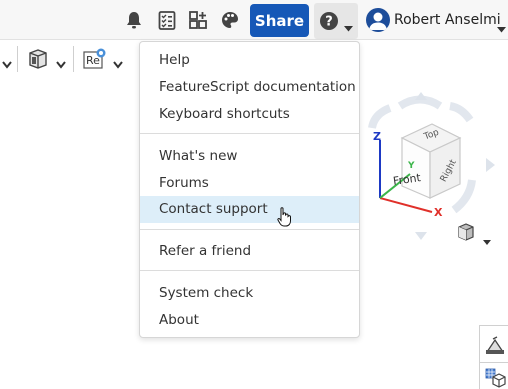 The height and width of the screenshot is (389, 508). What do you see at coordinates (438, 212) in the screenshot?
I see `axis-x-label: X` at bounding box center [438, 212].